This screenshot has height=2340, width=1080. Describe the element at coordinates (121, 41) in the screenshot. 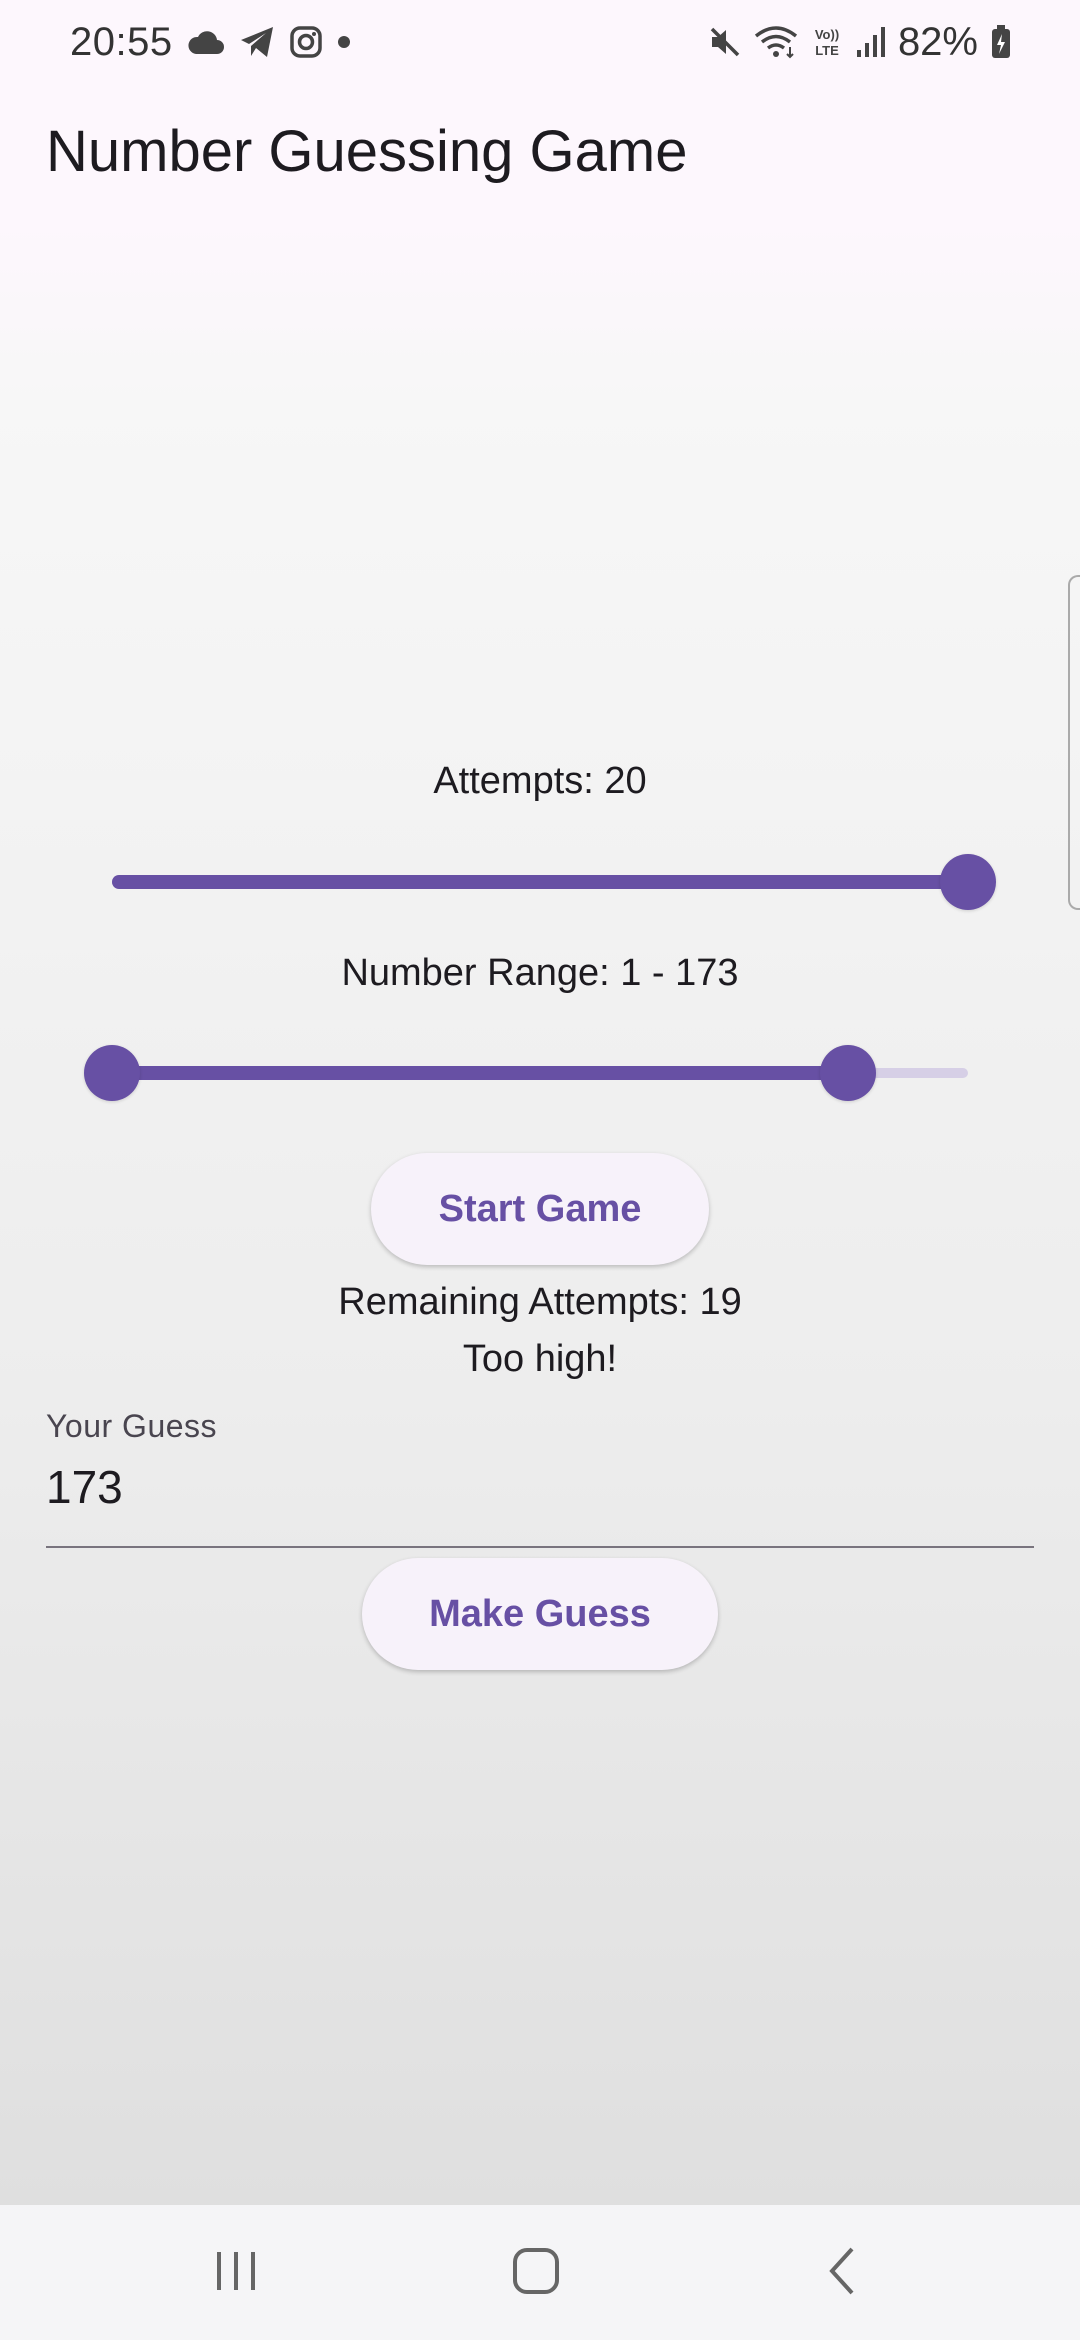

I see `status-time: 20:55` at that location.